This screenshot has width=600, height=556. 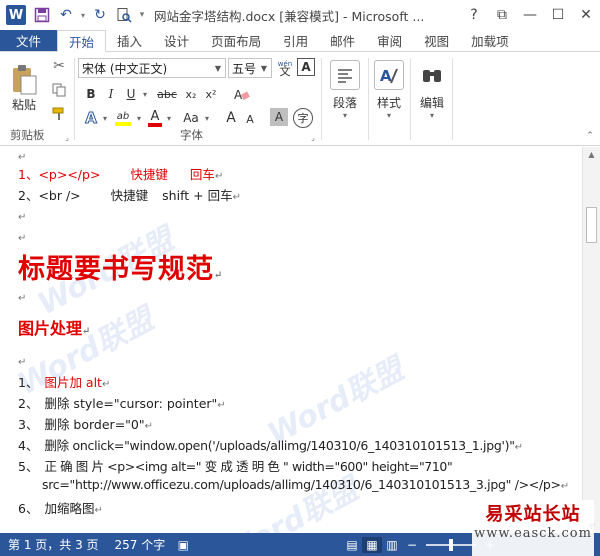 What do you see at coordinates (139, 118) in the screenshot?
I see `highlight-dropdown-icon: ▾` at bounding box center [139, 118].